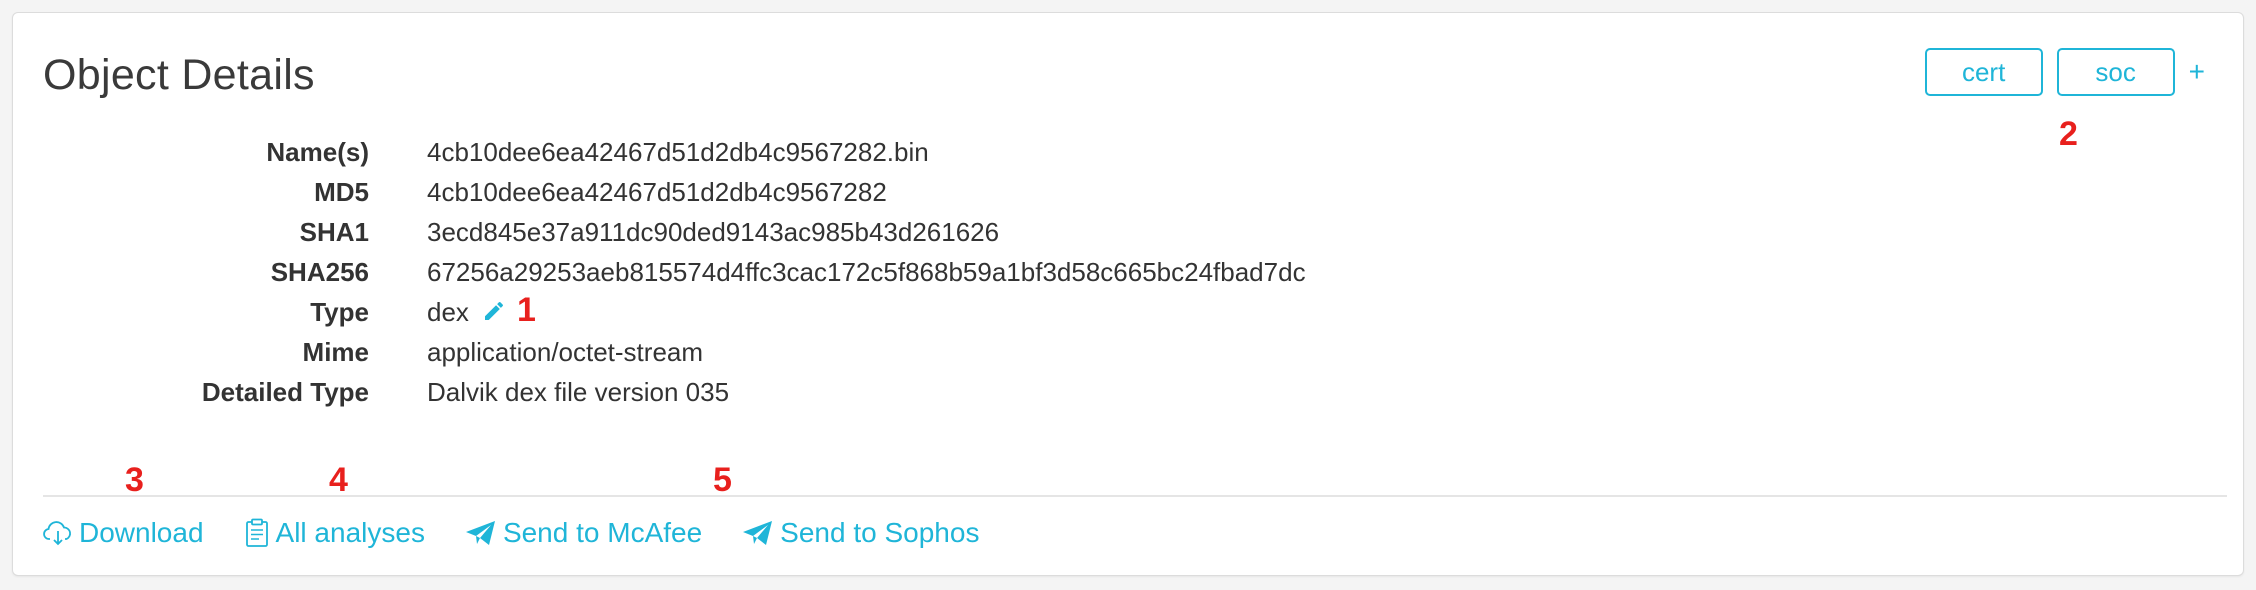 This screenshot has height=590, width=2256. I want to click on add-tag-button: +, so click(2197, 72).